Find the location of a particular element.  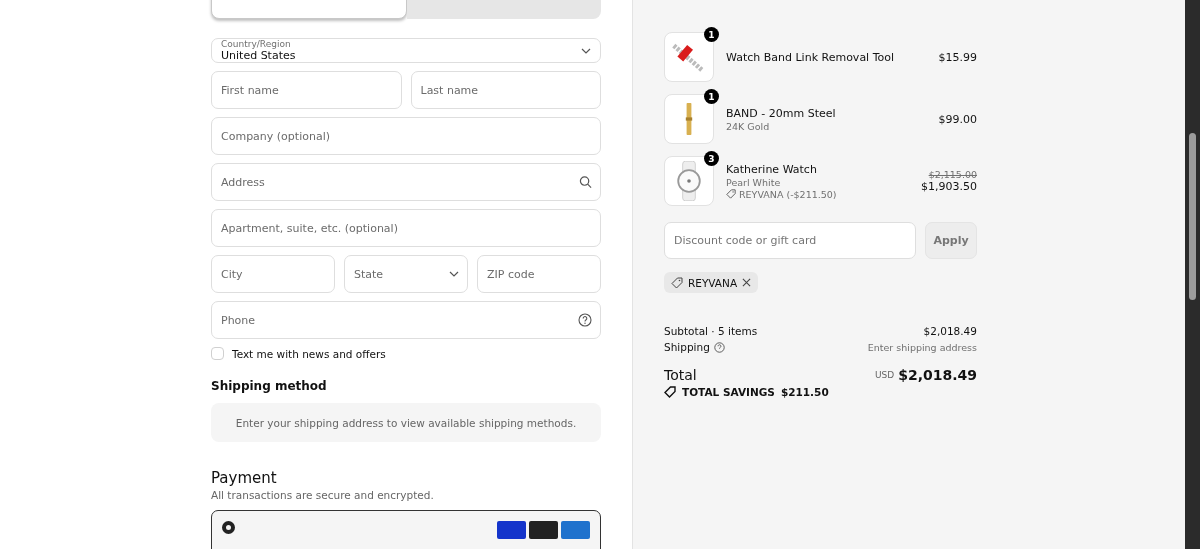

close-icon is located at coordinates (747, 282).